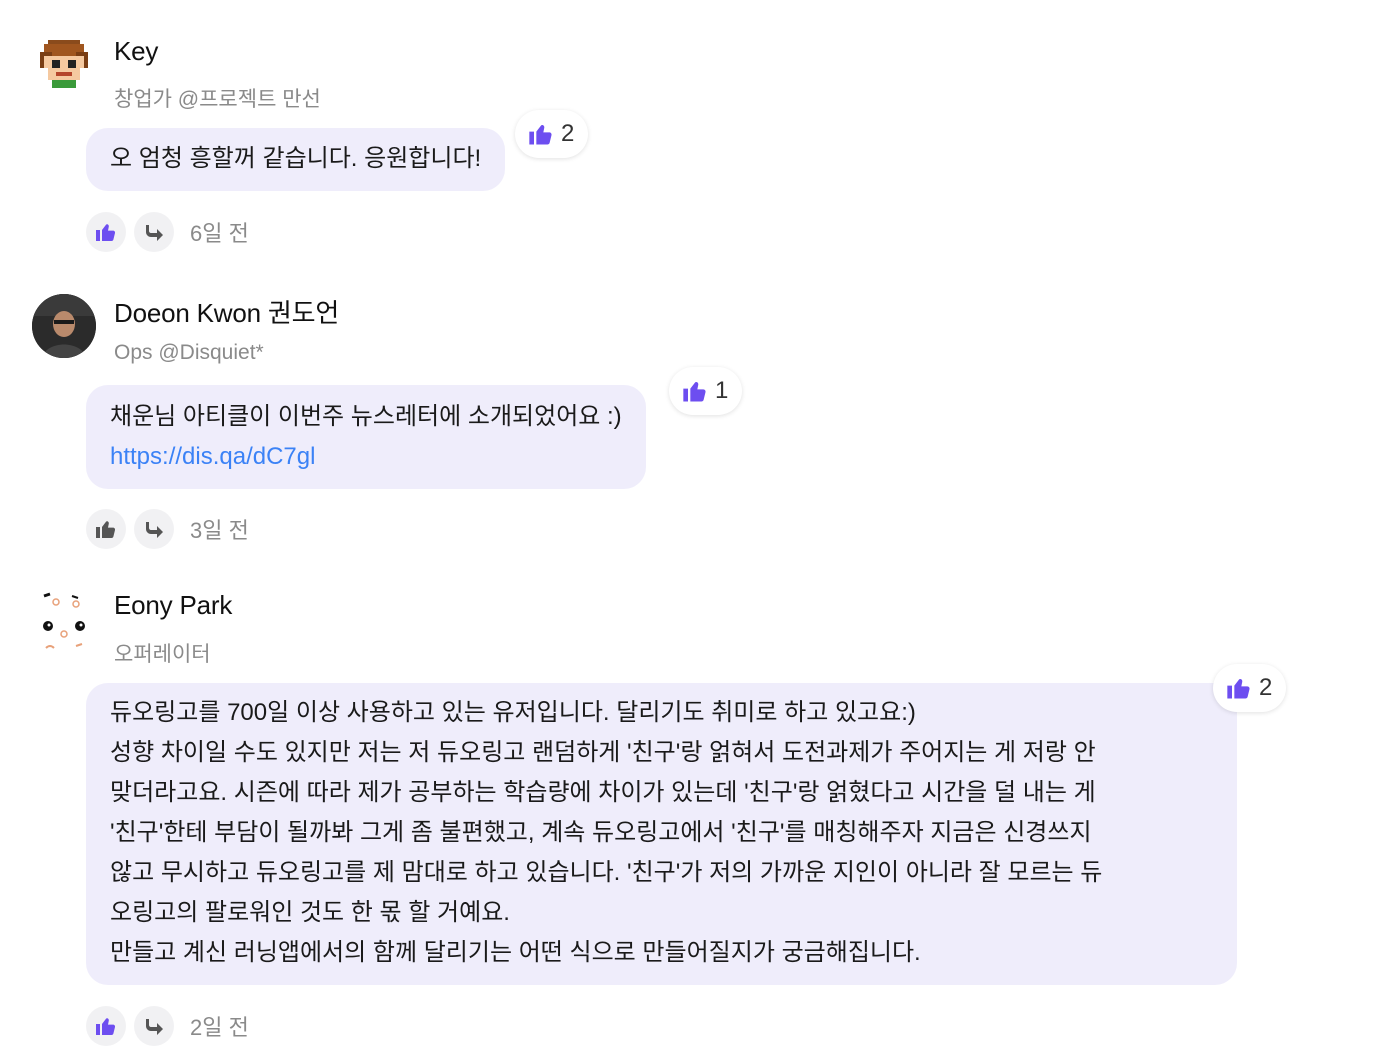  Describe the element at coordinates (310, 912) in the screenshot. I see `comment-text-line: 오링고의 팔로워인 것도 한 몫 할 거예요.` at that location.